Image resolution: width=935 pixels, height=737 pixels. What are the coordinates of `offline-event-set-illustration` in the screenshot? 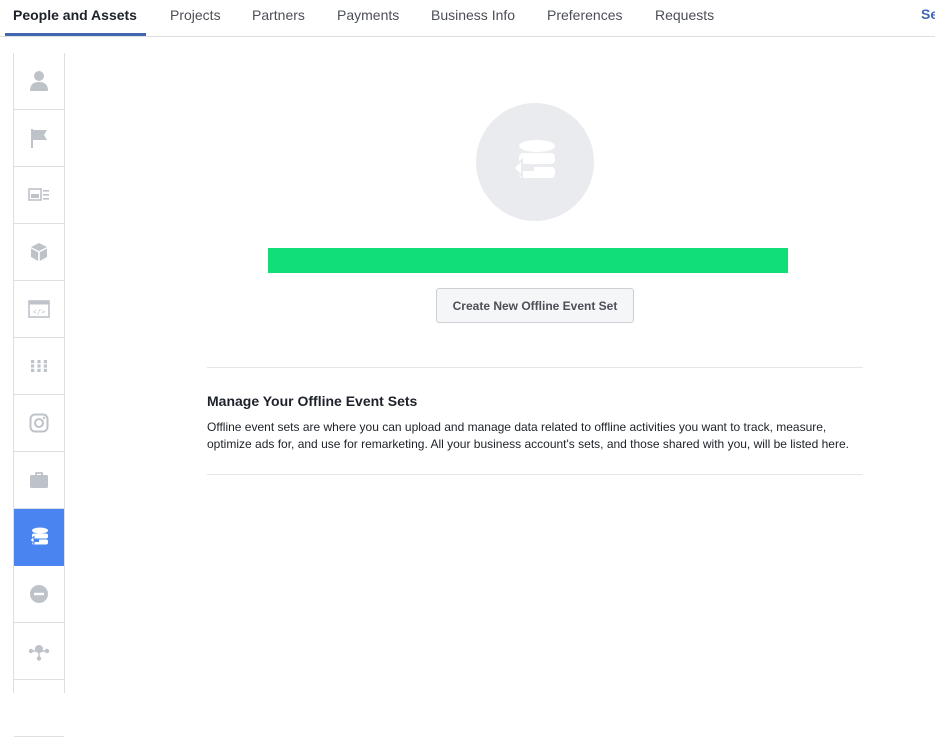 It's located at (535, 162).